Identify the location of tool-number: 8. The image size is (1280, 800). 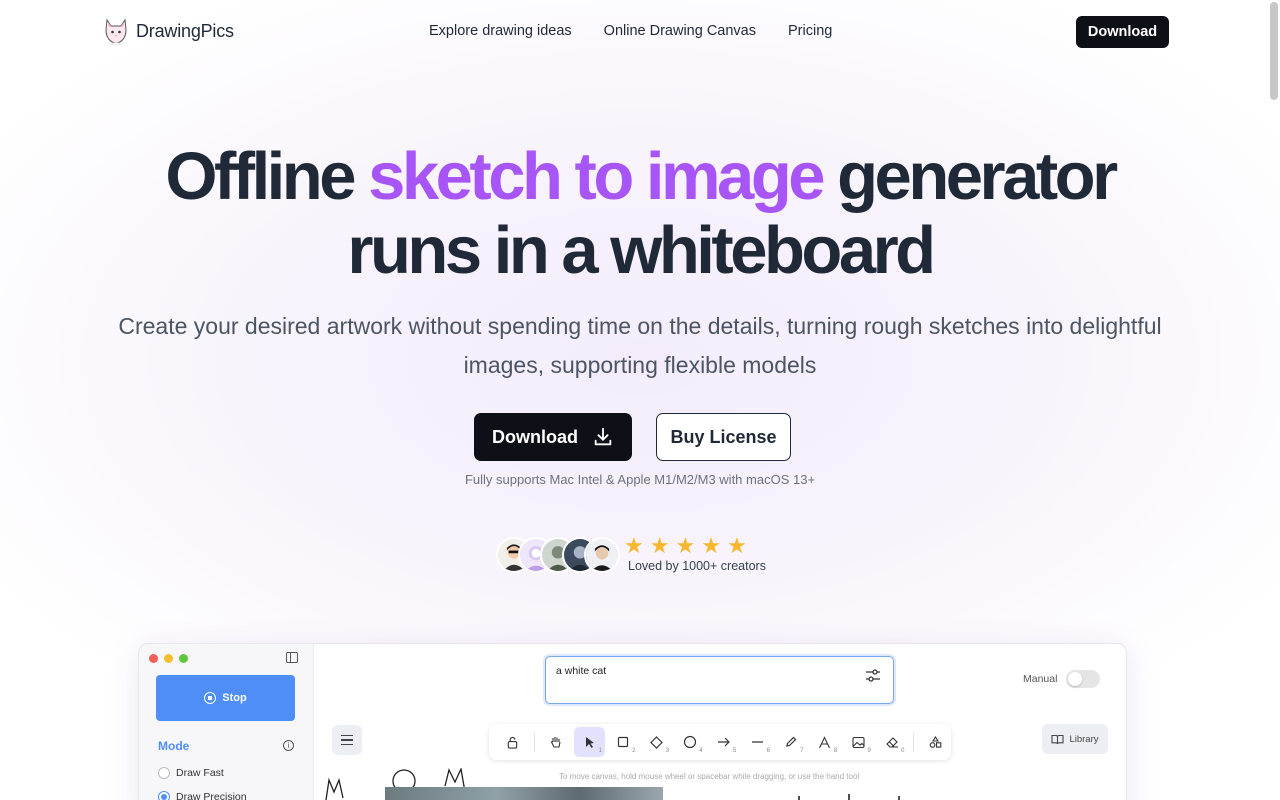
(835, 751).